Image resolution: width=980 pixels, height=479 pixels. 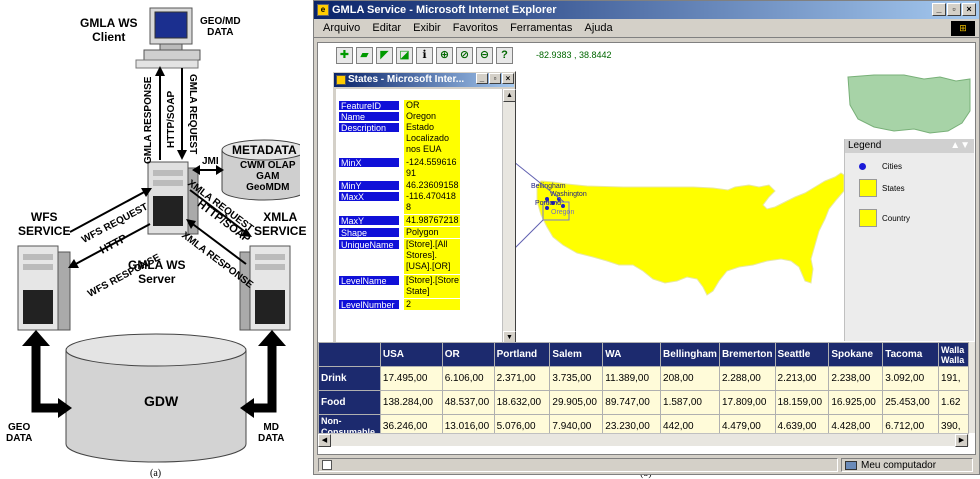 I want to click on legend-panel: Legend ▲▼ Cities States Country, so click(x=909, y=240).